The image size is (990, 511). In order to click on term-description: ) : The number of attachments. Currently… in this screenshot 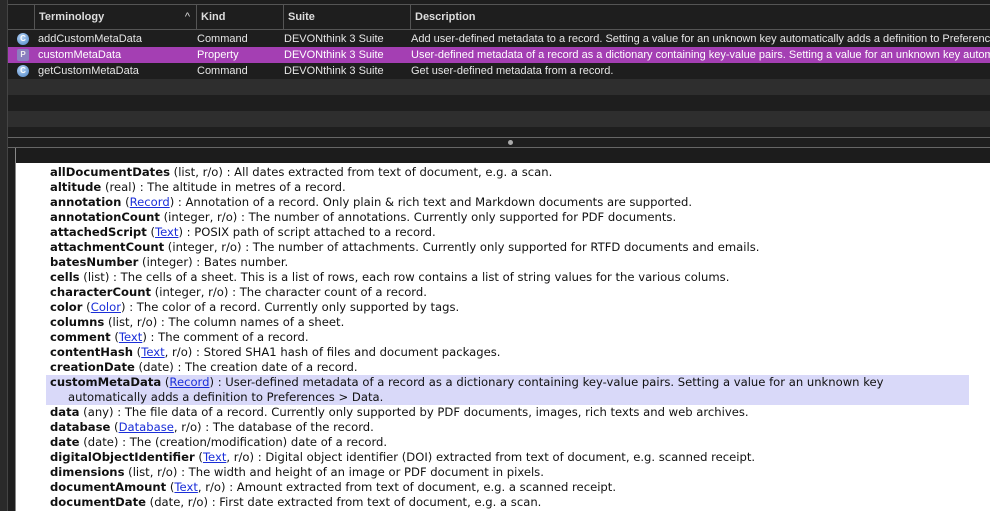, I will do `click(498, 247)`.